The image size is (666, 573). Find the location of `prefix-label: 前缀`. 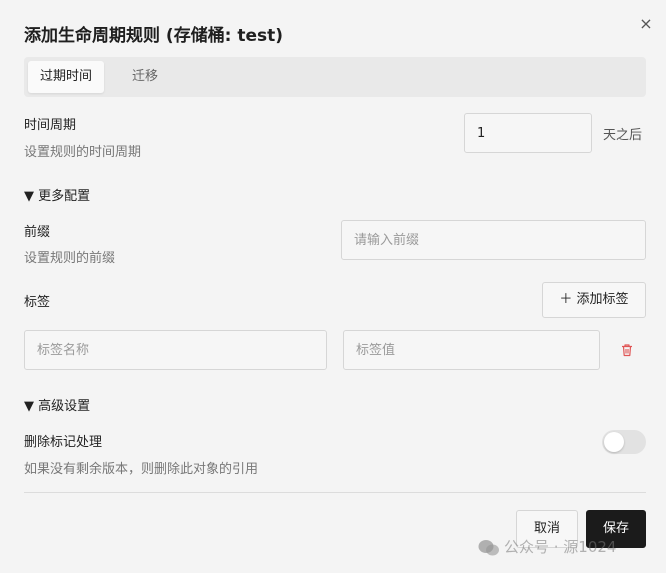

prefix-label: 前缀 is located at coordinates (37, 232).